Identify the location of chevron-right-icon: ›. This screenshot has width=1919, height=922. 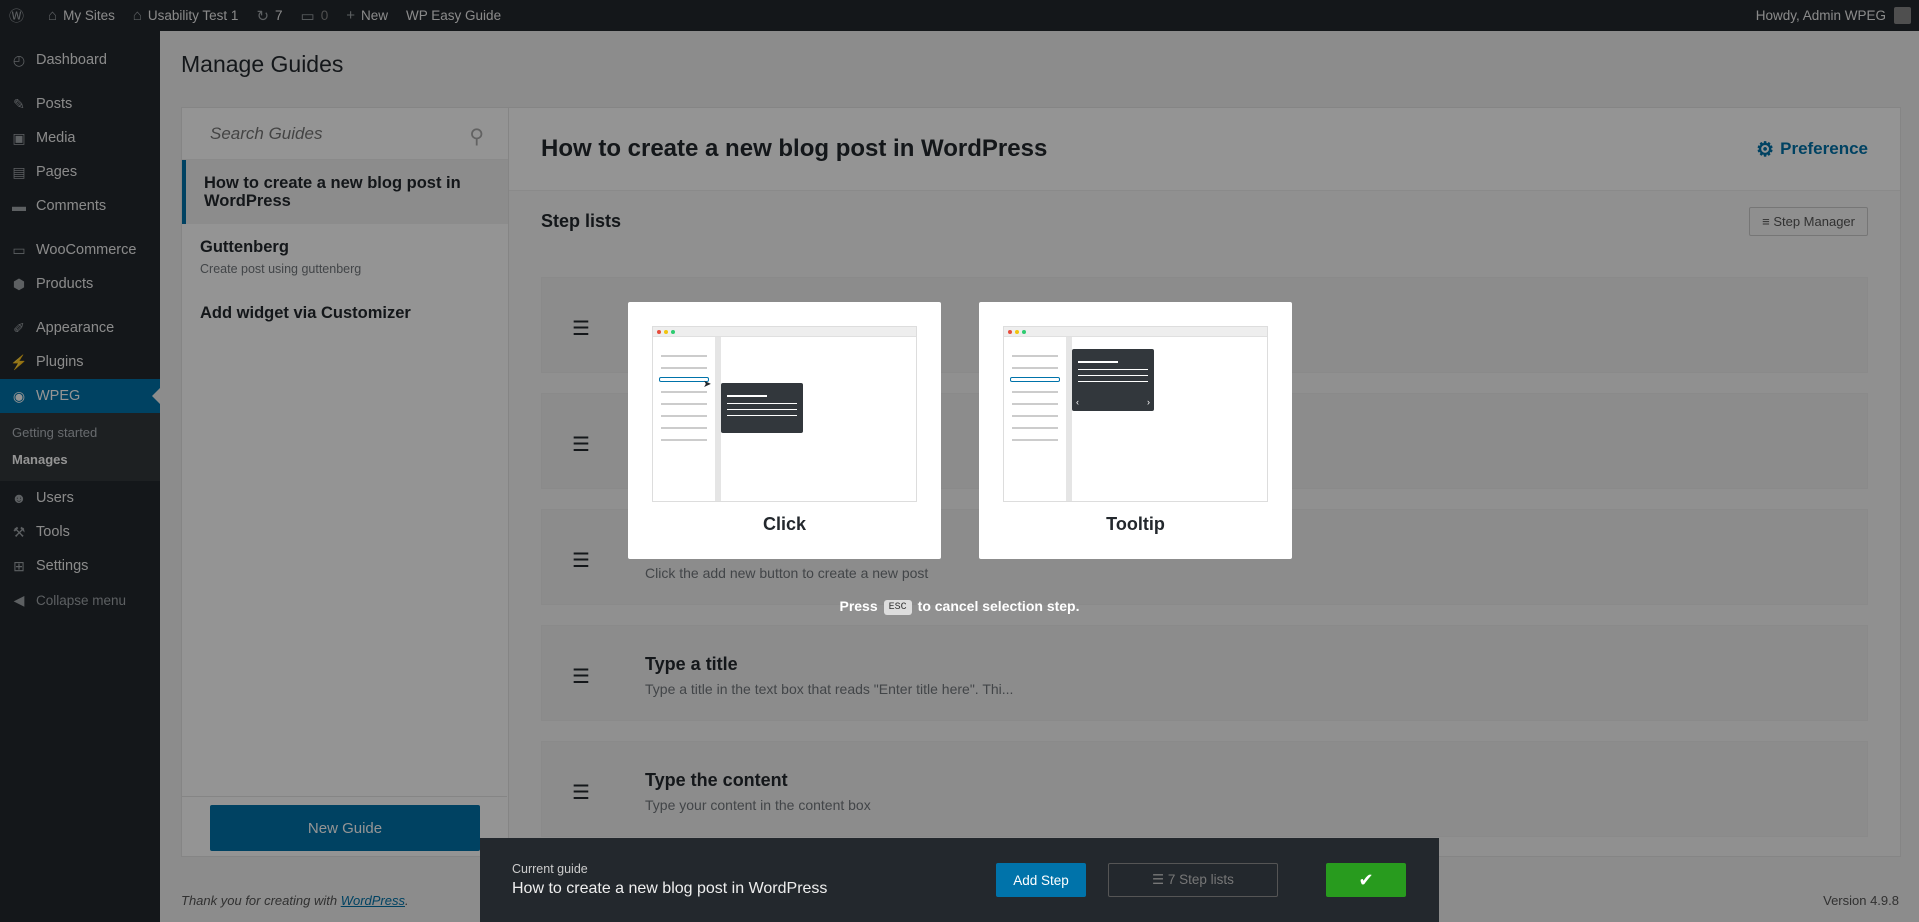
(1148, 402).